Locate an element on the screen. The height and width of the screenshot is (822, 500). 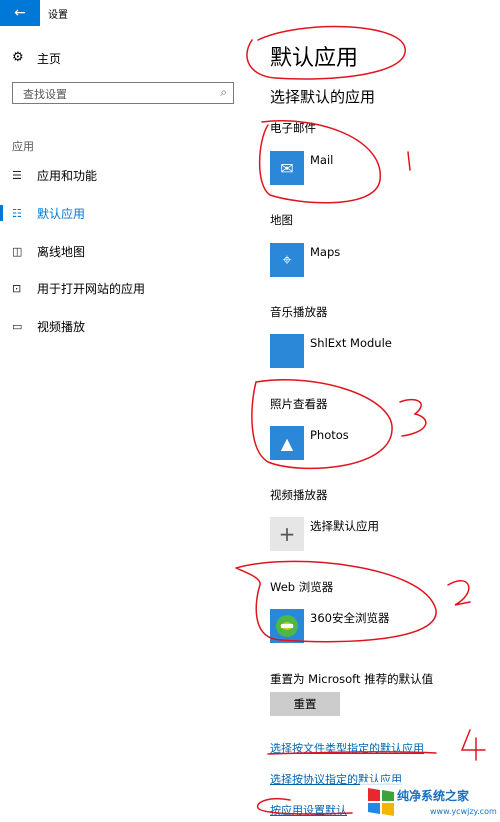
video-app-button: + 选择默认应用 is located at coordinates (324, 534).